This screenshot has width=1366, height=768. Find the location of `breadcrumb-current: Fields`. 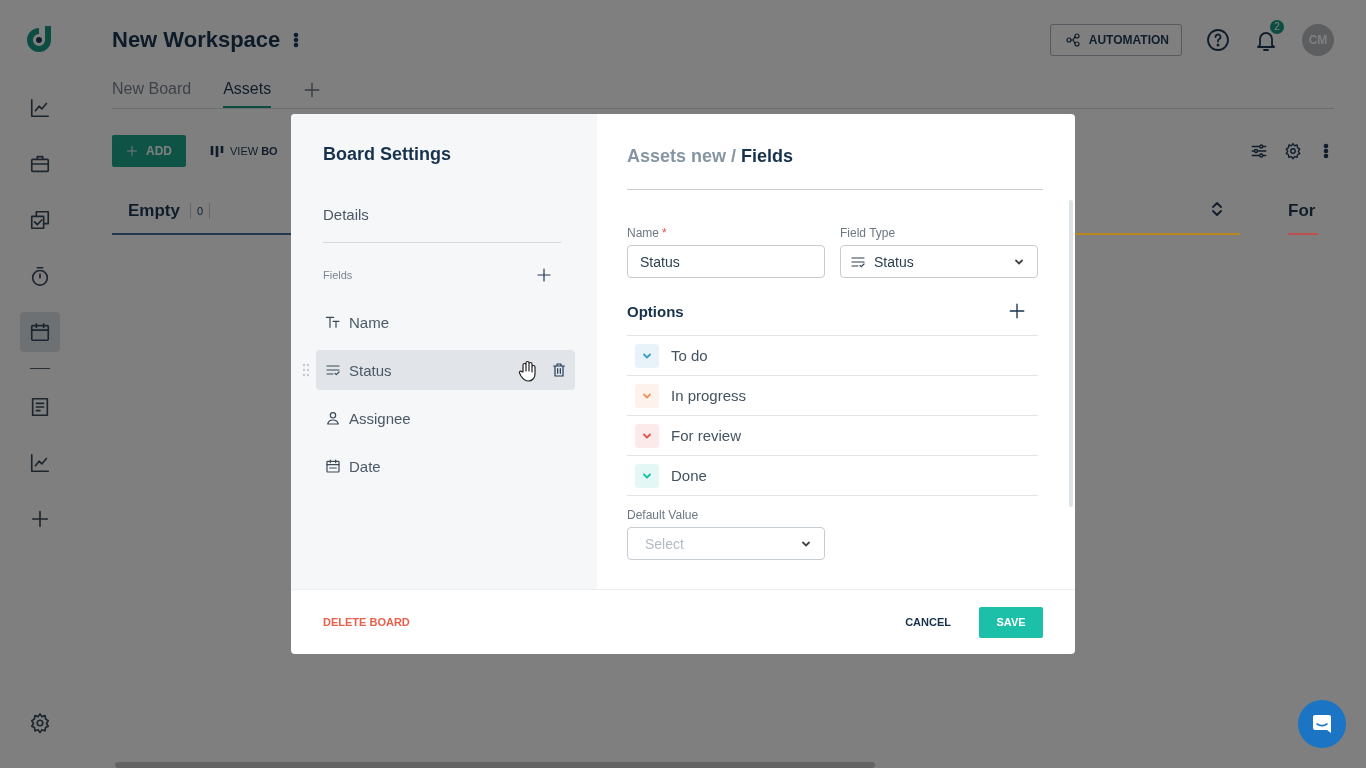

breadcrumb-current: Fields is located at coordinates (767, 156).